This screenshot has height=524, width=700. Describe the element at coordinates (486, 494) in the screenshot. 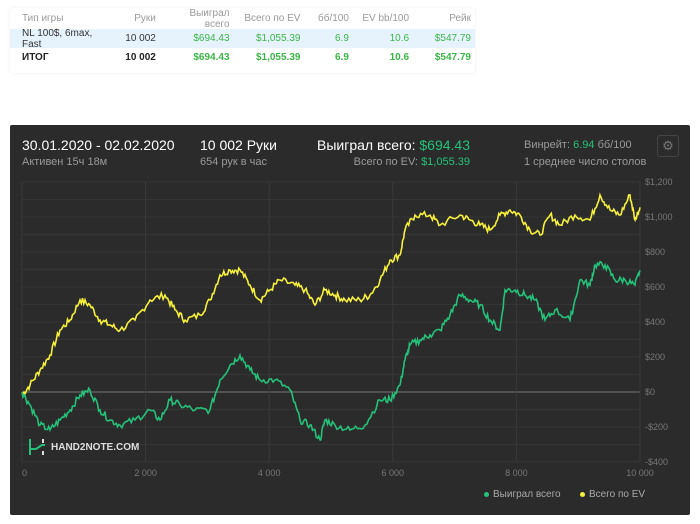

I see `legend-won-dot-icon` at that location.